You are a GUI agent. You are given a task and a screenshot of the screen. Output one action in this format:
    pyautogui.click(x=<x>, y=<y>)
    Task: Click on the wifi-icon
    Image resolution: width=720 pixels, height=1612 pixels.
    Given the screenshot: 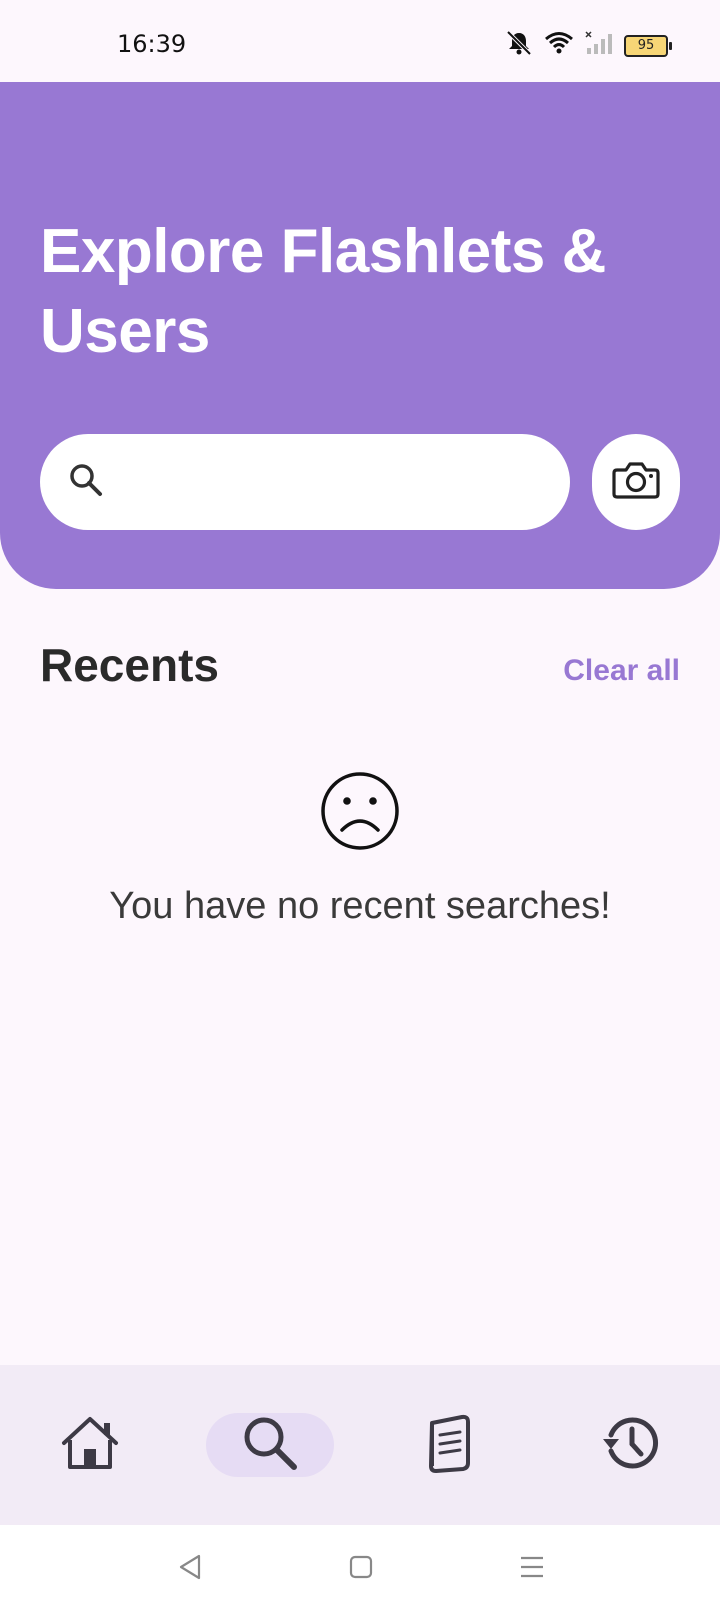 What is the action you would take?
    pyautogui.click(x=559, y=45)
    